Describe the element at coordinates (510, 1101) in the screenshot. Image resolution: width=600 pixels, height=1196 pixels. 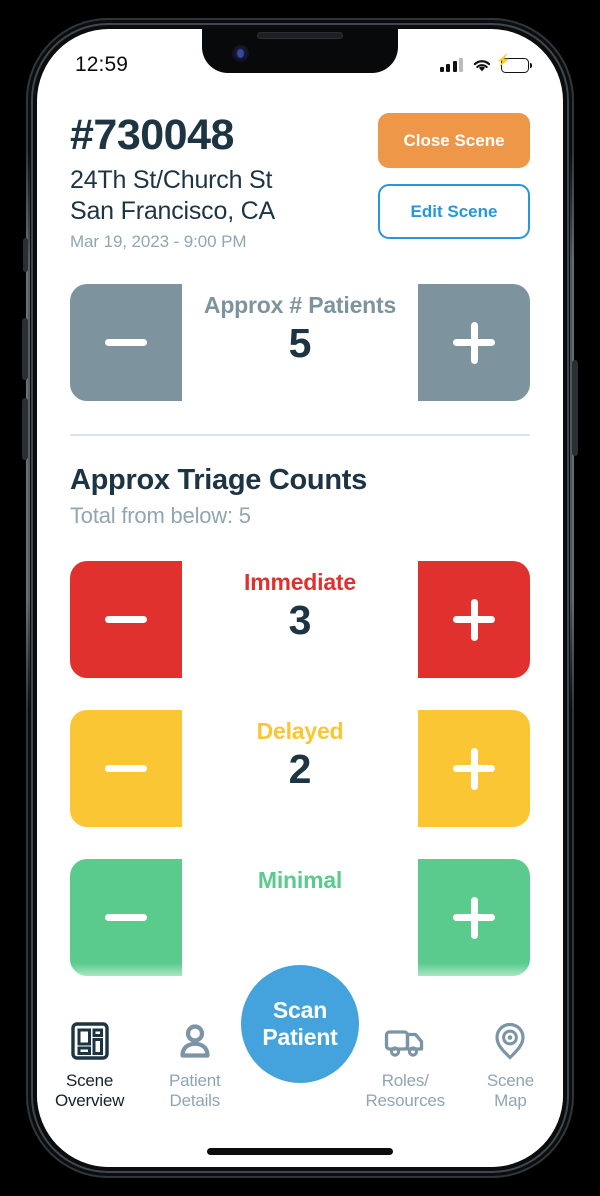
I see `nav-label-line2: Map` at that location.